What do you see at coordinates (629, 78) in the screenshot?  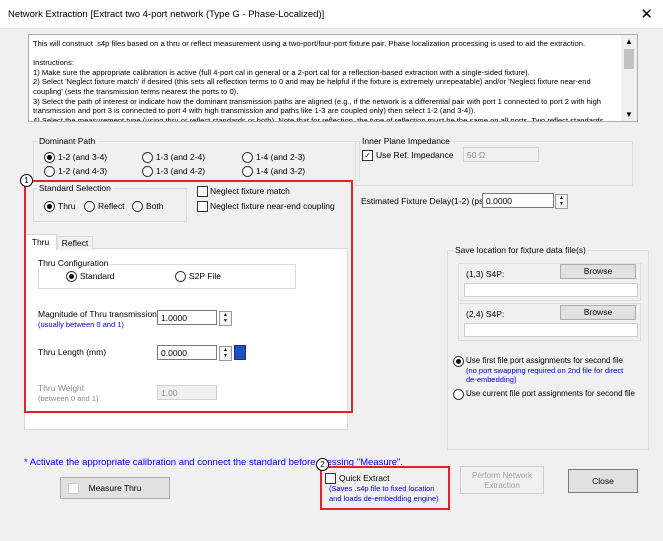 I see `instructions-scrollbar: ▲ ▼` at bounding box center [629, 78].